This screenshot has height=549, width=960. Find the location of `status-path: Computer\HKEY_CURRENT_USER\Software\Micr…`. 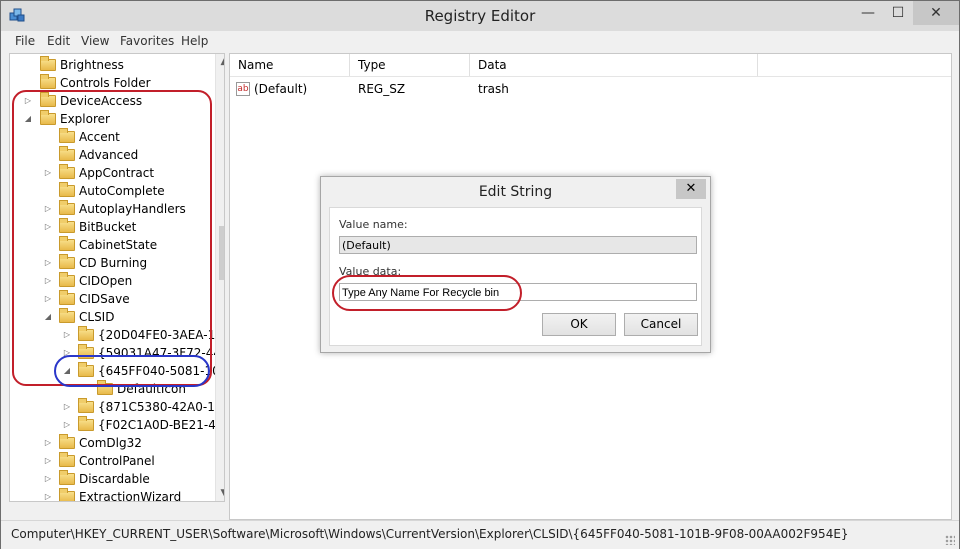

status-path: Computer\HKEY_CURRENT_USER\Software\Micr… is located at coordinates (430, 534).